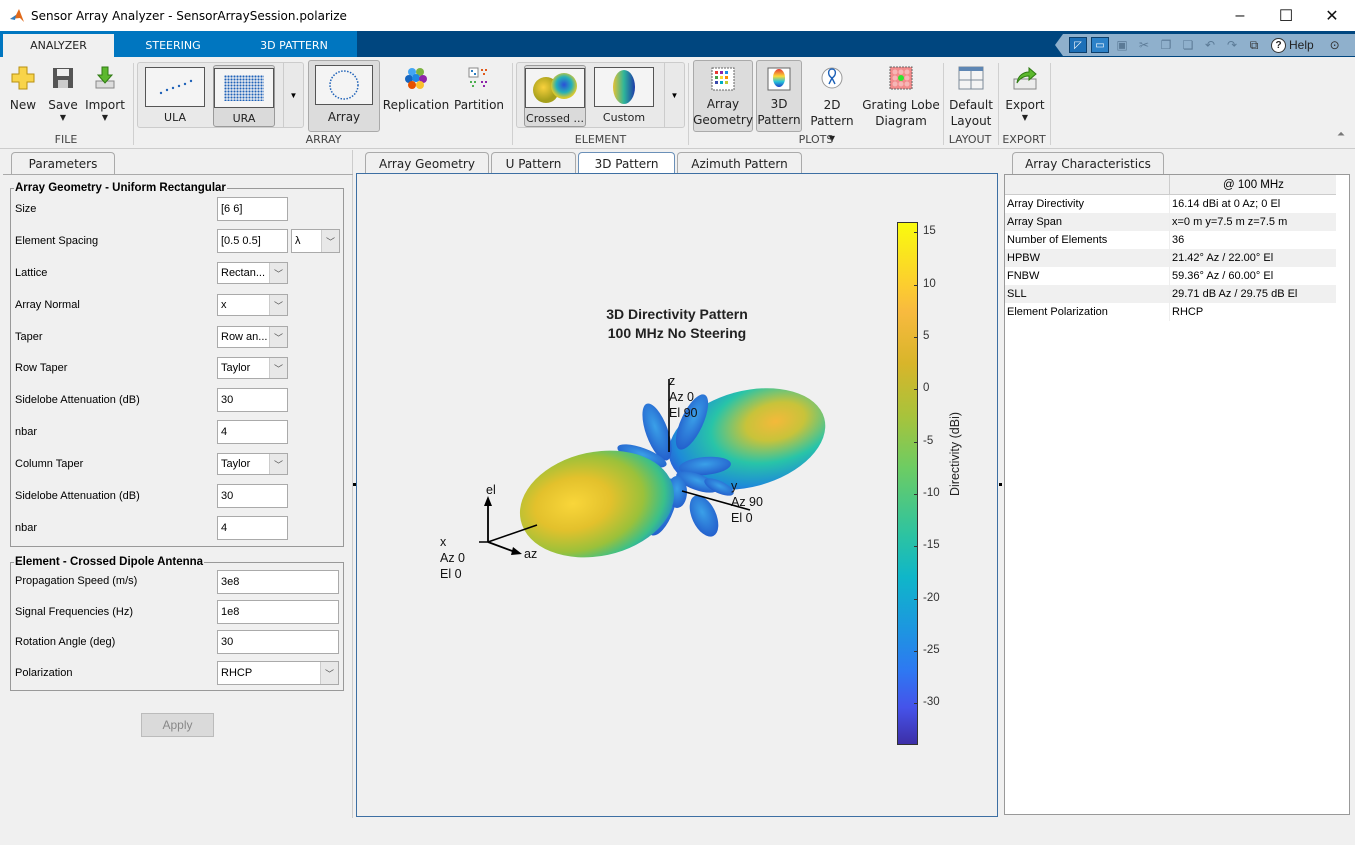 The width and height of the screenshot is (1355, 845). What do you see at coordinates (723, 79) in the screenshot?
I see `array-geometry-icon` at bounding box center [723, 79].